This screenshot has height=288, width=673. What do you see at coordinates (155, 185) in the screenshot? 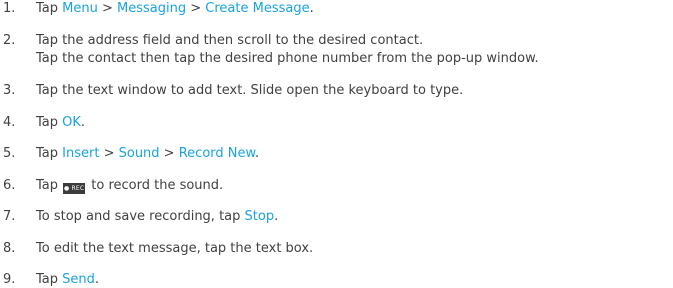
I see `step-text-segment: to record the sound.` at bounding box center [155, 185].